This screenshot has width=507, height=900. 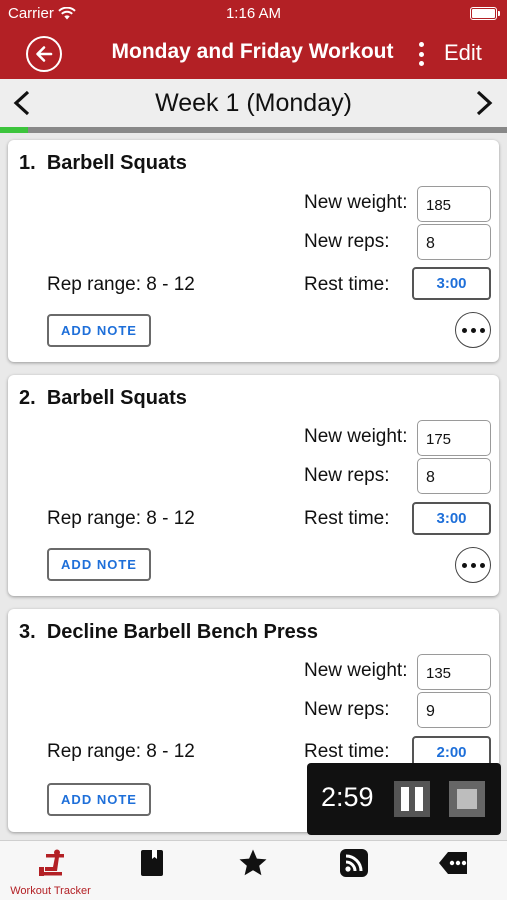 I want to click on stop-icon, so click(x=467, y=799).